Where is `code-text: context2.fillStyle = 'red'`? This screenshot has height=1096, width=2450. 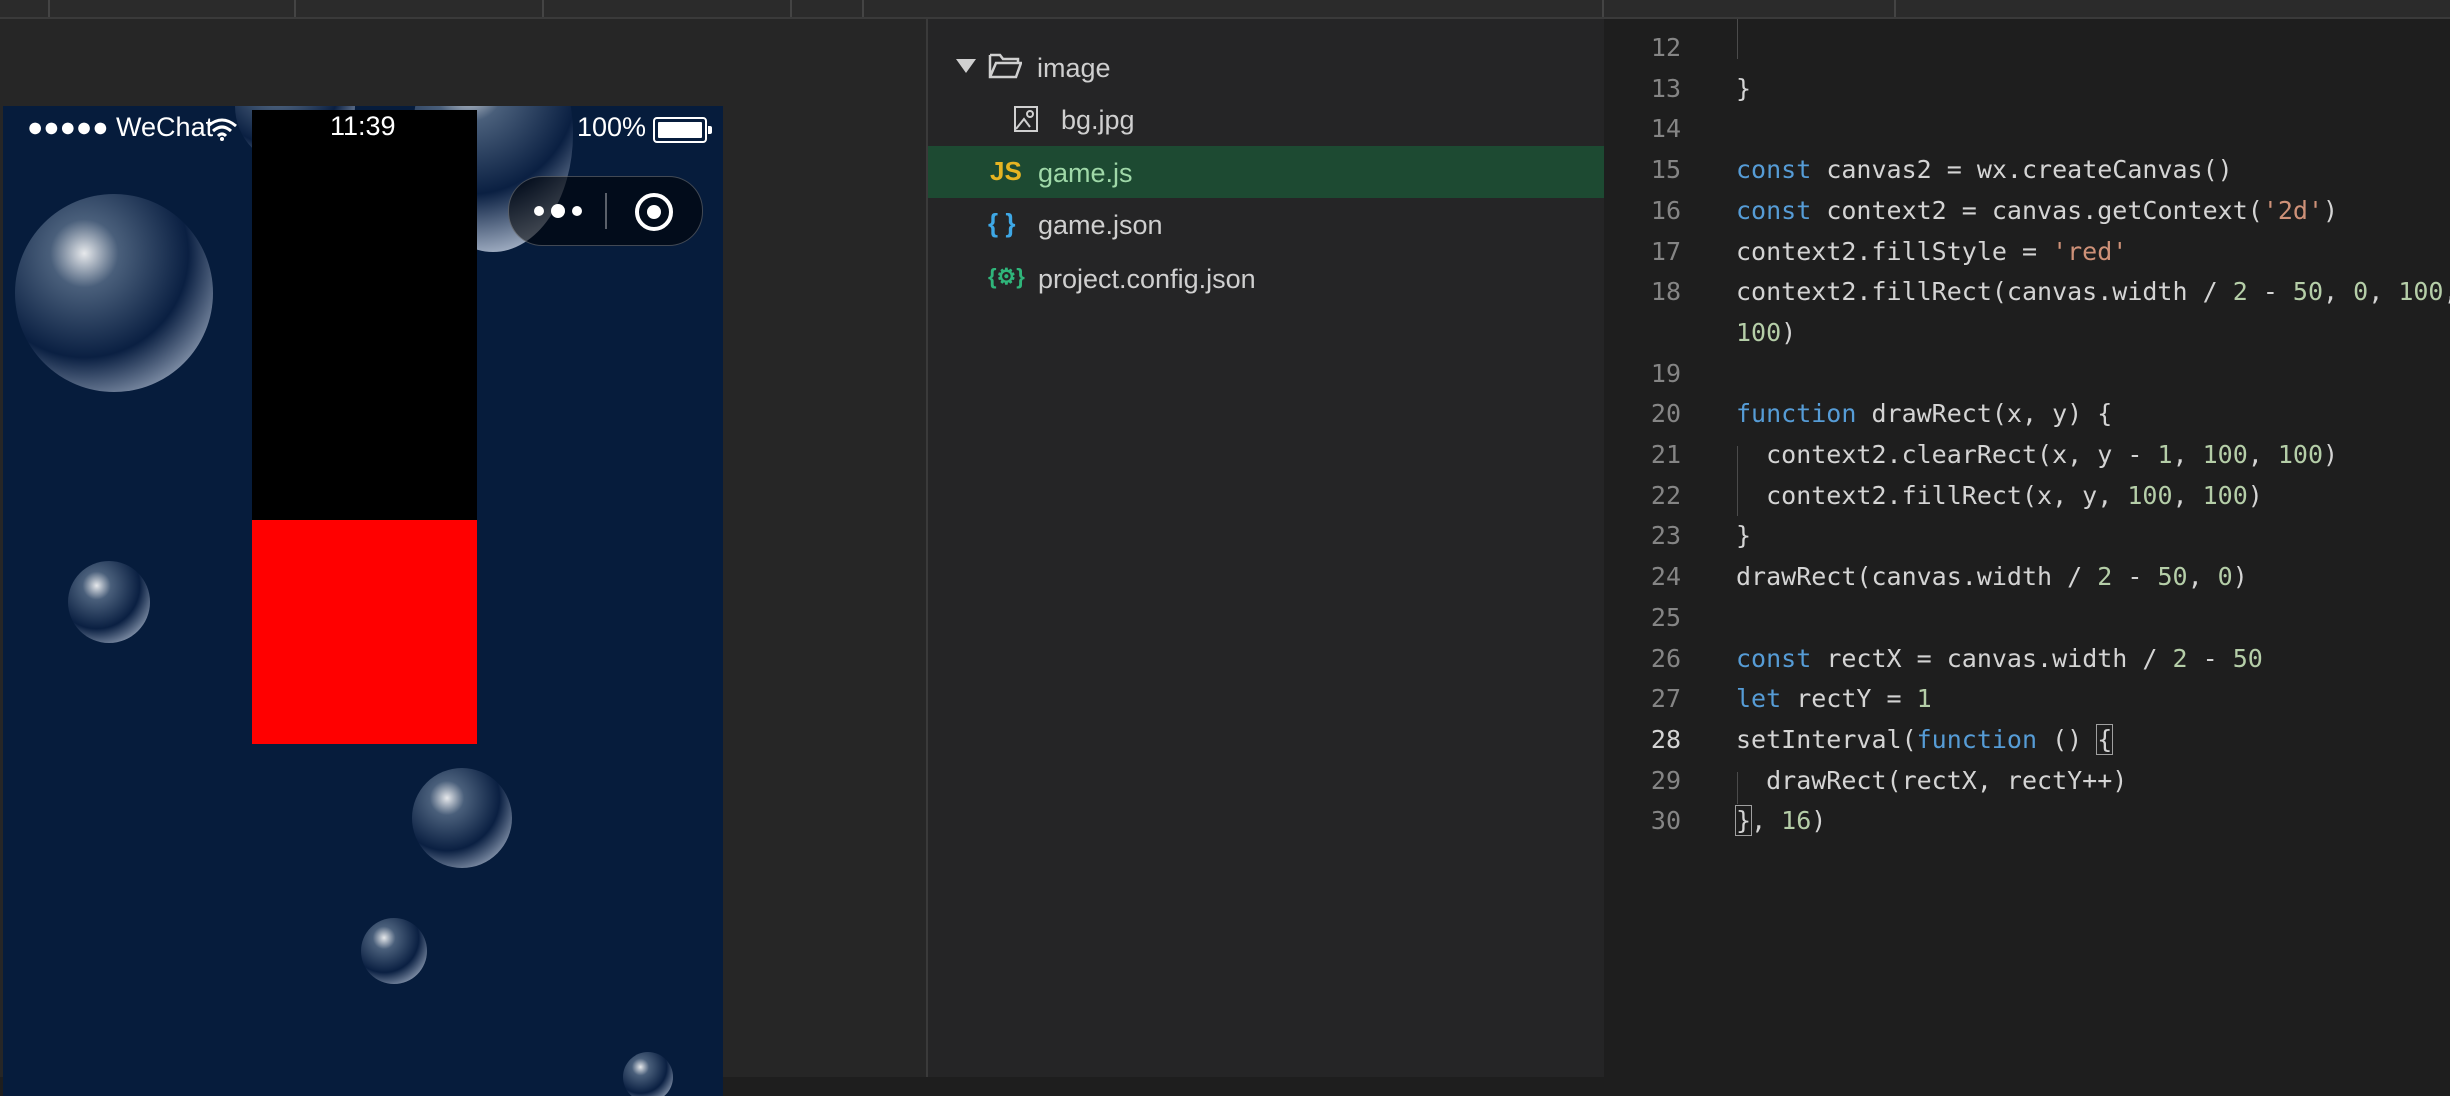 code-text: context2.fillStyle = 'red' is located at coordinates (1931, 251).